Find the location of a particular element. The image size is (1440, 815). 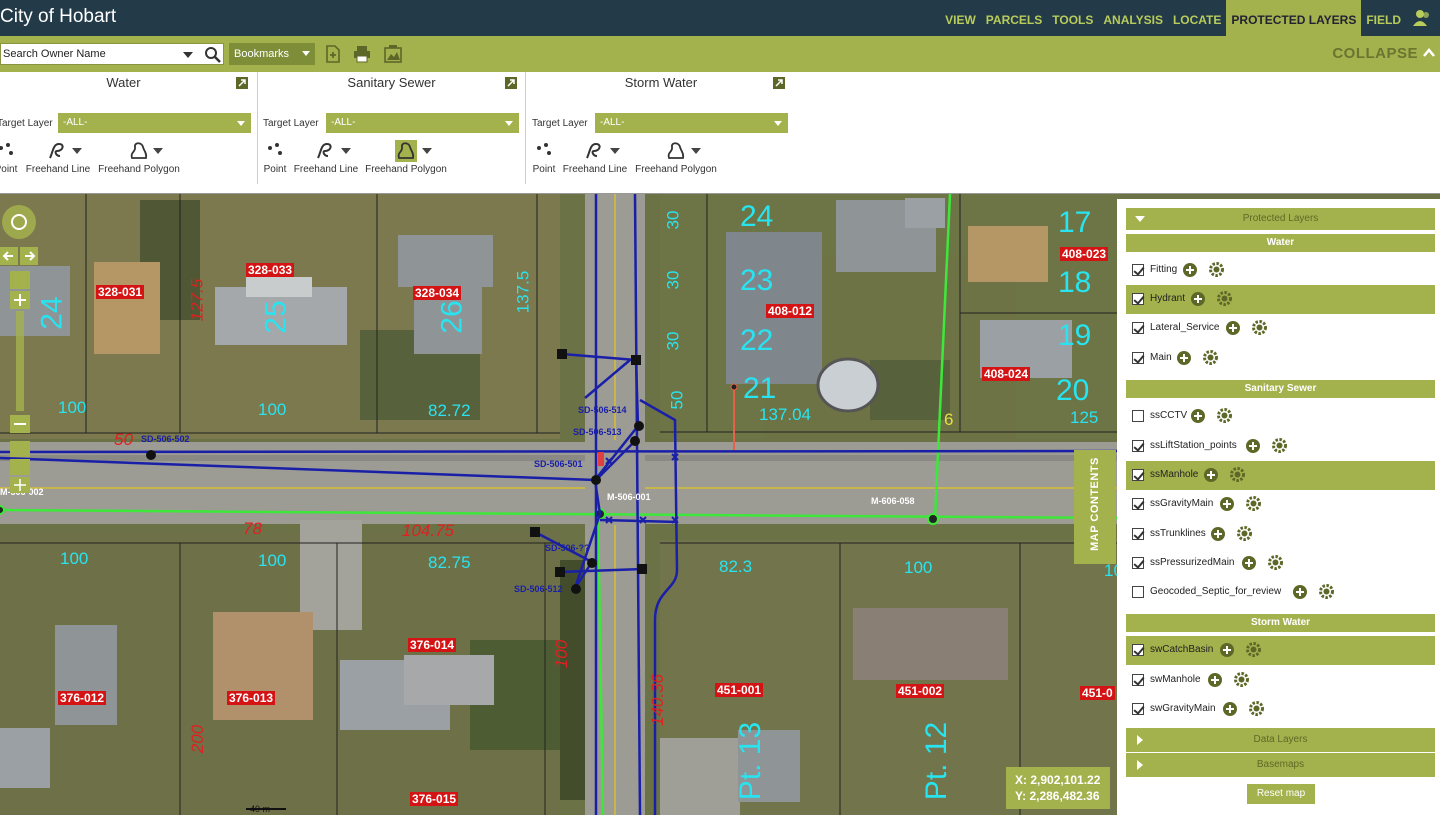

basemaps-section: Basemaps is located at coordinates (1280, 765).